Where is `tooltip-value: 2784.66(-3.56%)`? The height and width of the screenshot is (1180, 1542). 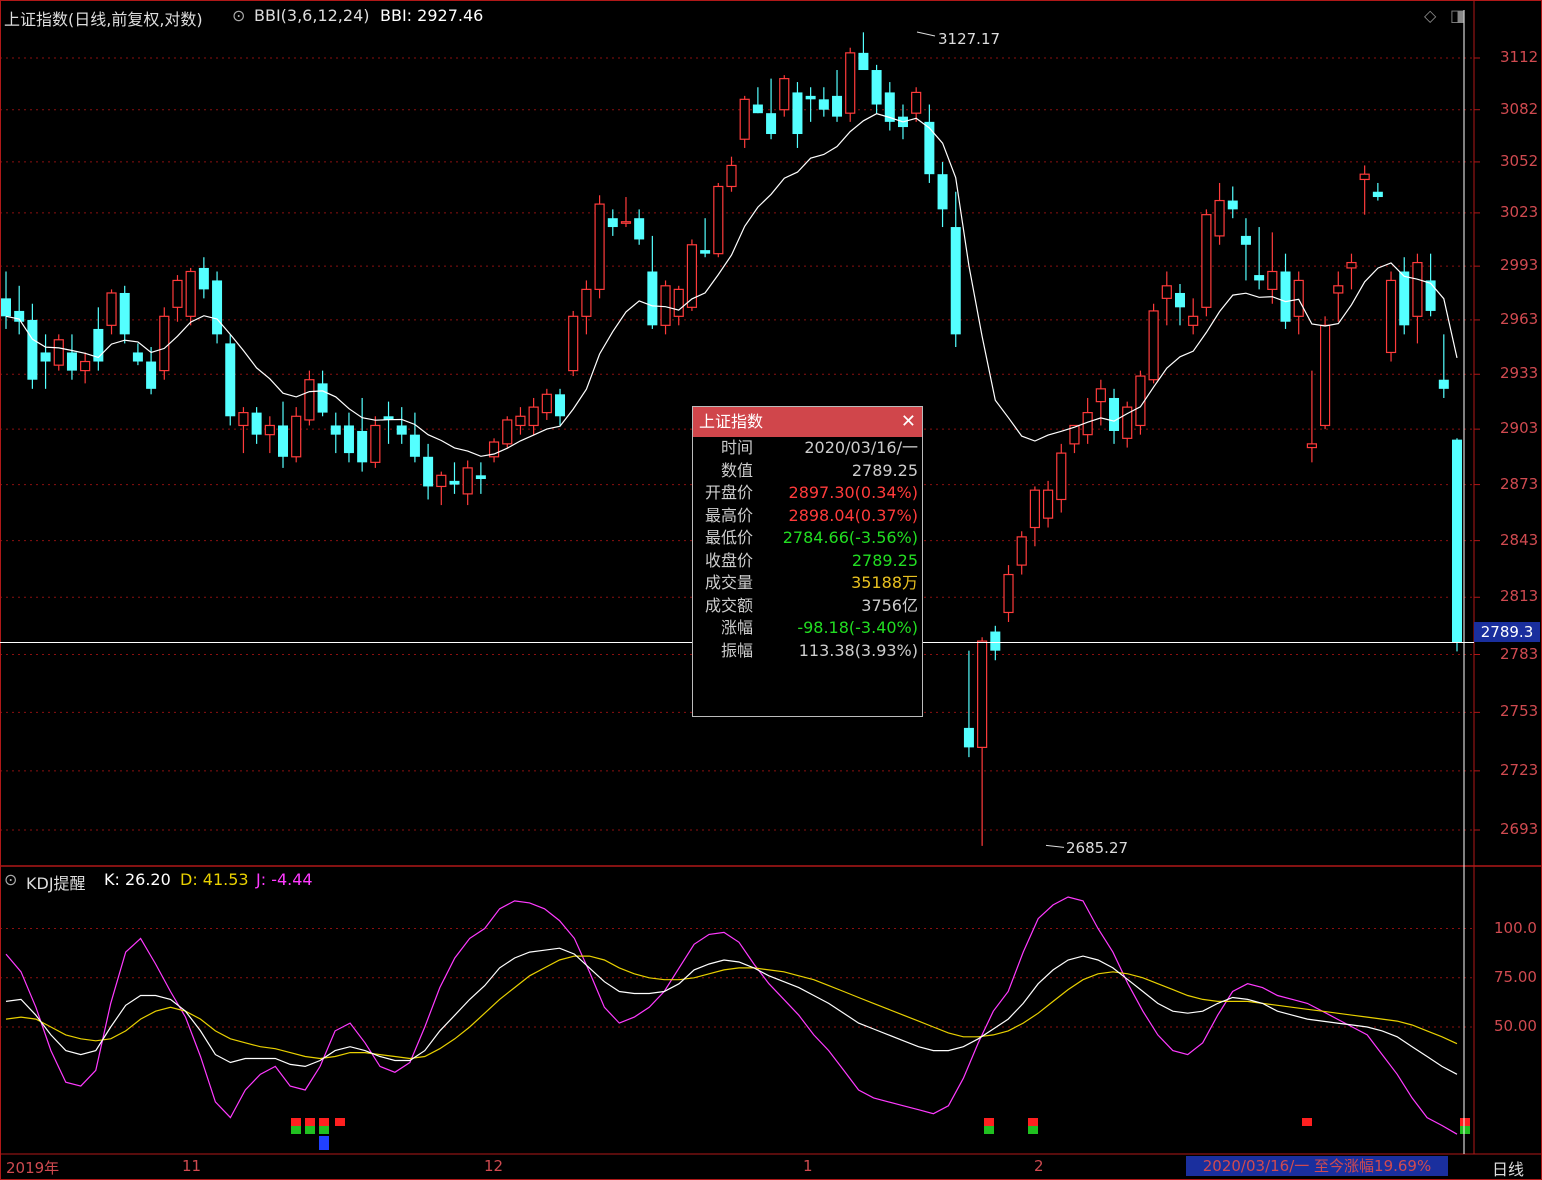 tooltip-value: 2784.66(-3.56%) is located at coordinates (850, 537).